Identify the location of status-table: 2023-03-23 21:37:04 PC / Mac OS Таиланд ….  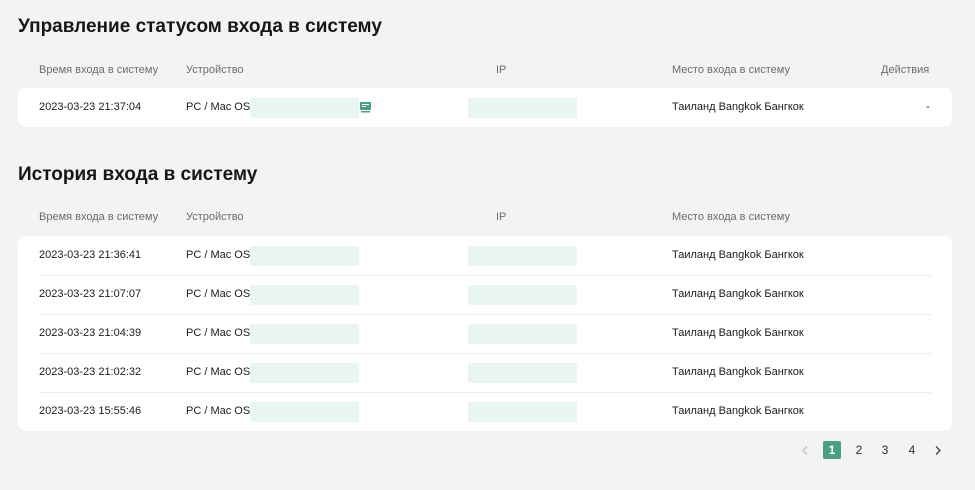
(485, 107).